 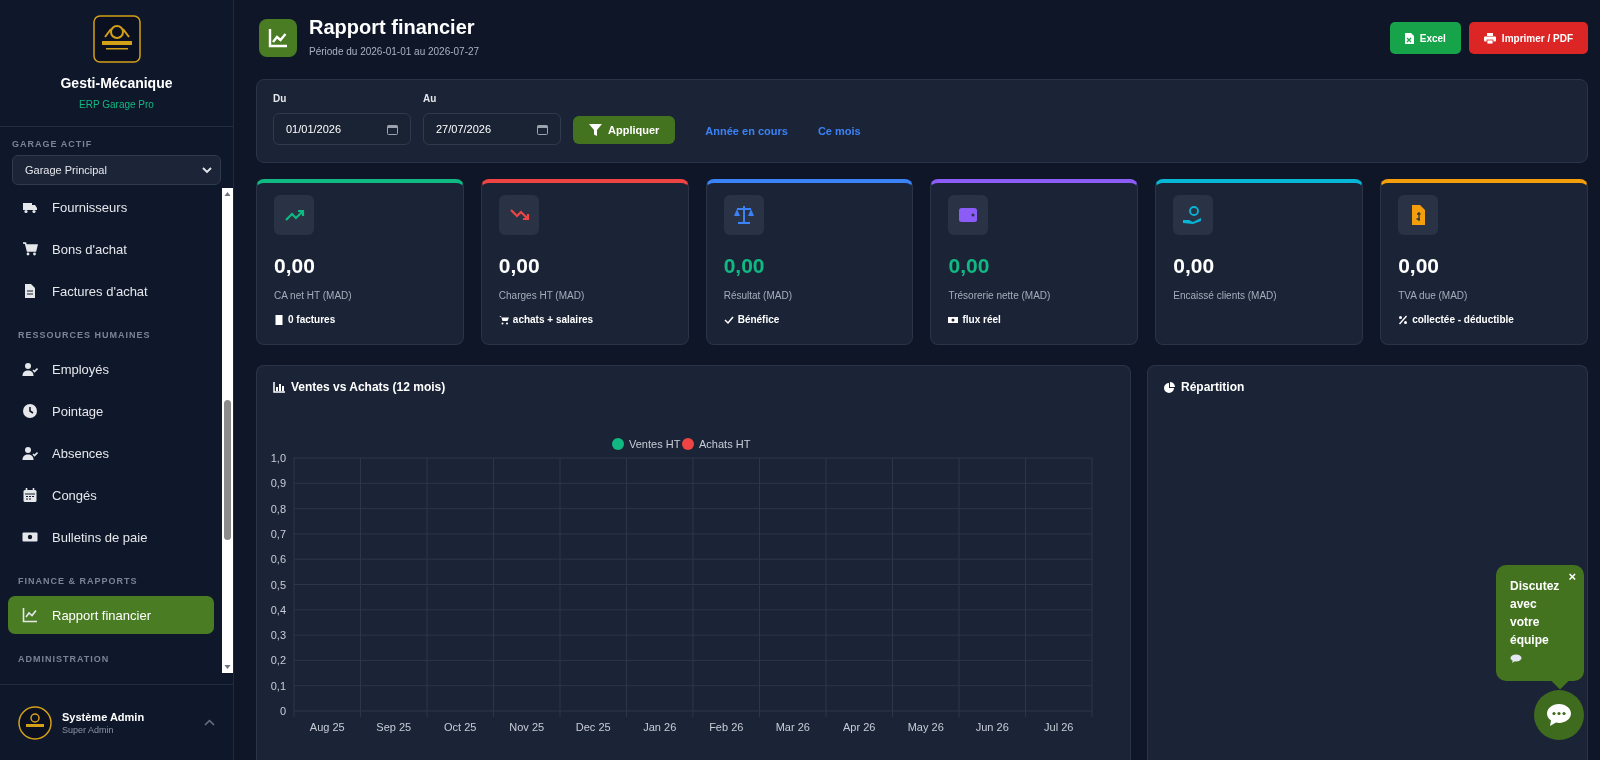 What do you see at coordinates (116, 83) in the screenshot?
I see `brand-name: Gesti-Mécanique` at bounding box center [116, 83].